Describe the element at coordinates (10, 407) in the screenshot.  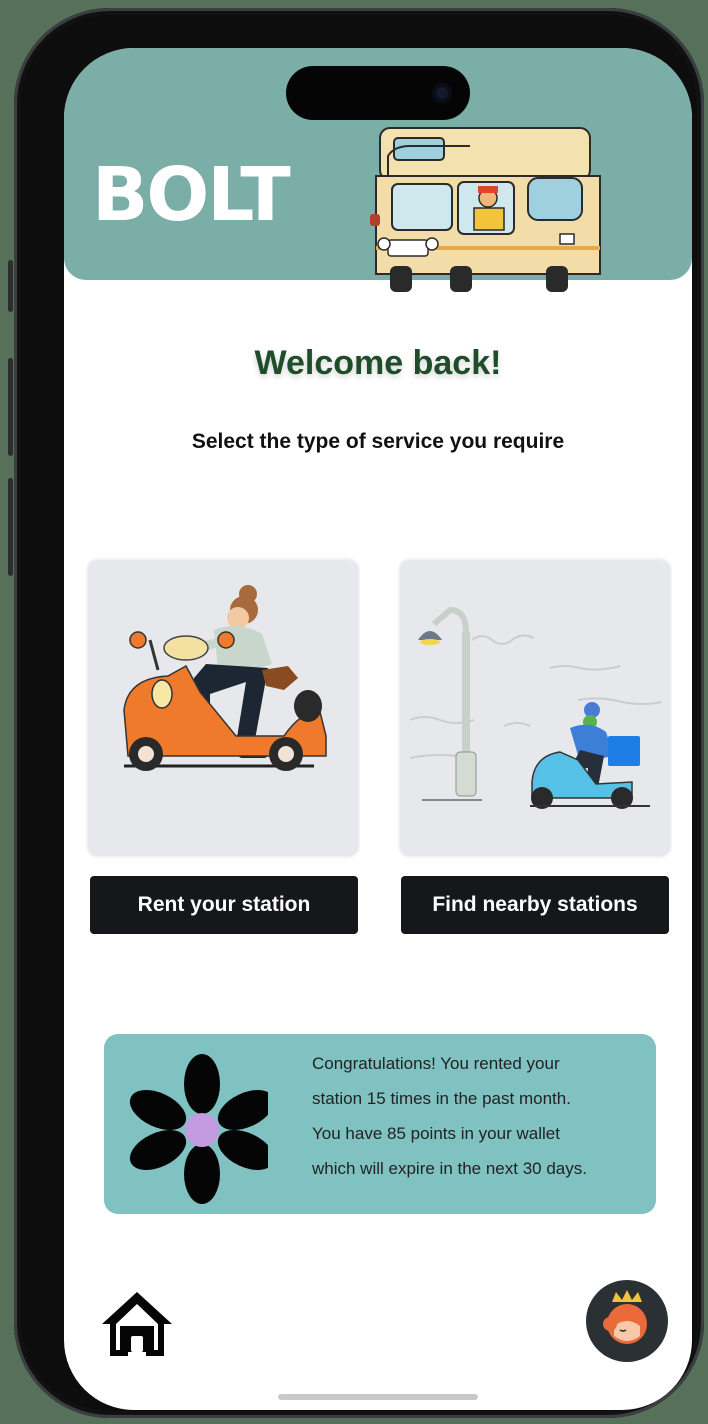
I see `volume-up-button` at that location.